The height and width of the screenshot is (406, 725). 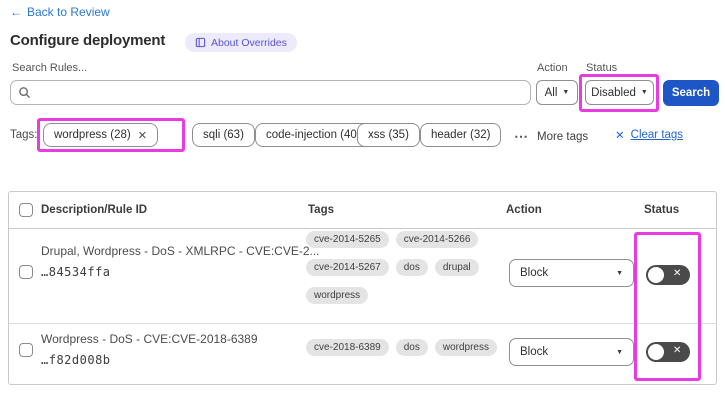 What do you see at coordinates (552, 68) in the screenshot?
I see `action-filter-label: Action` at bounding box center [552, 68].